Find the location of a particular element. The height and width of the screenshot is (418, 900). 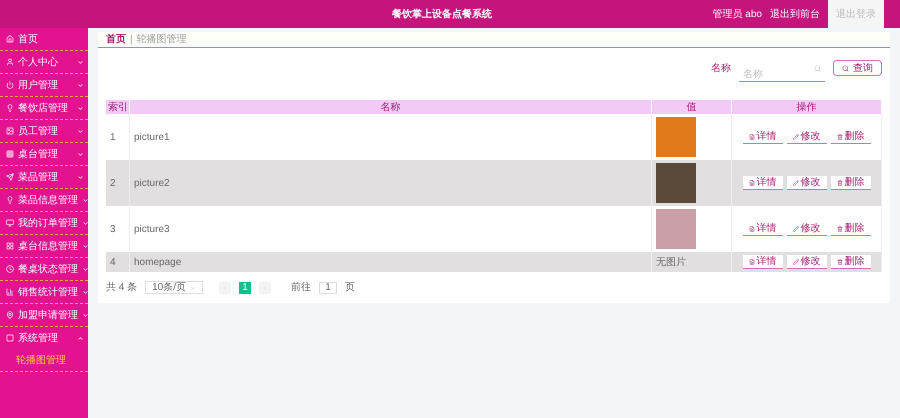

sidebar-item: 员工管理 is located at coordinates (44, 131).